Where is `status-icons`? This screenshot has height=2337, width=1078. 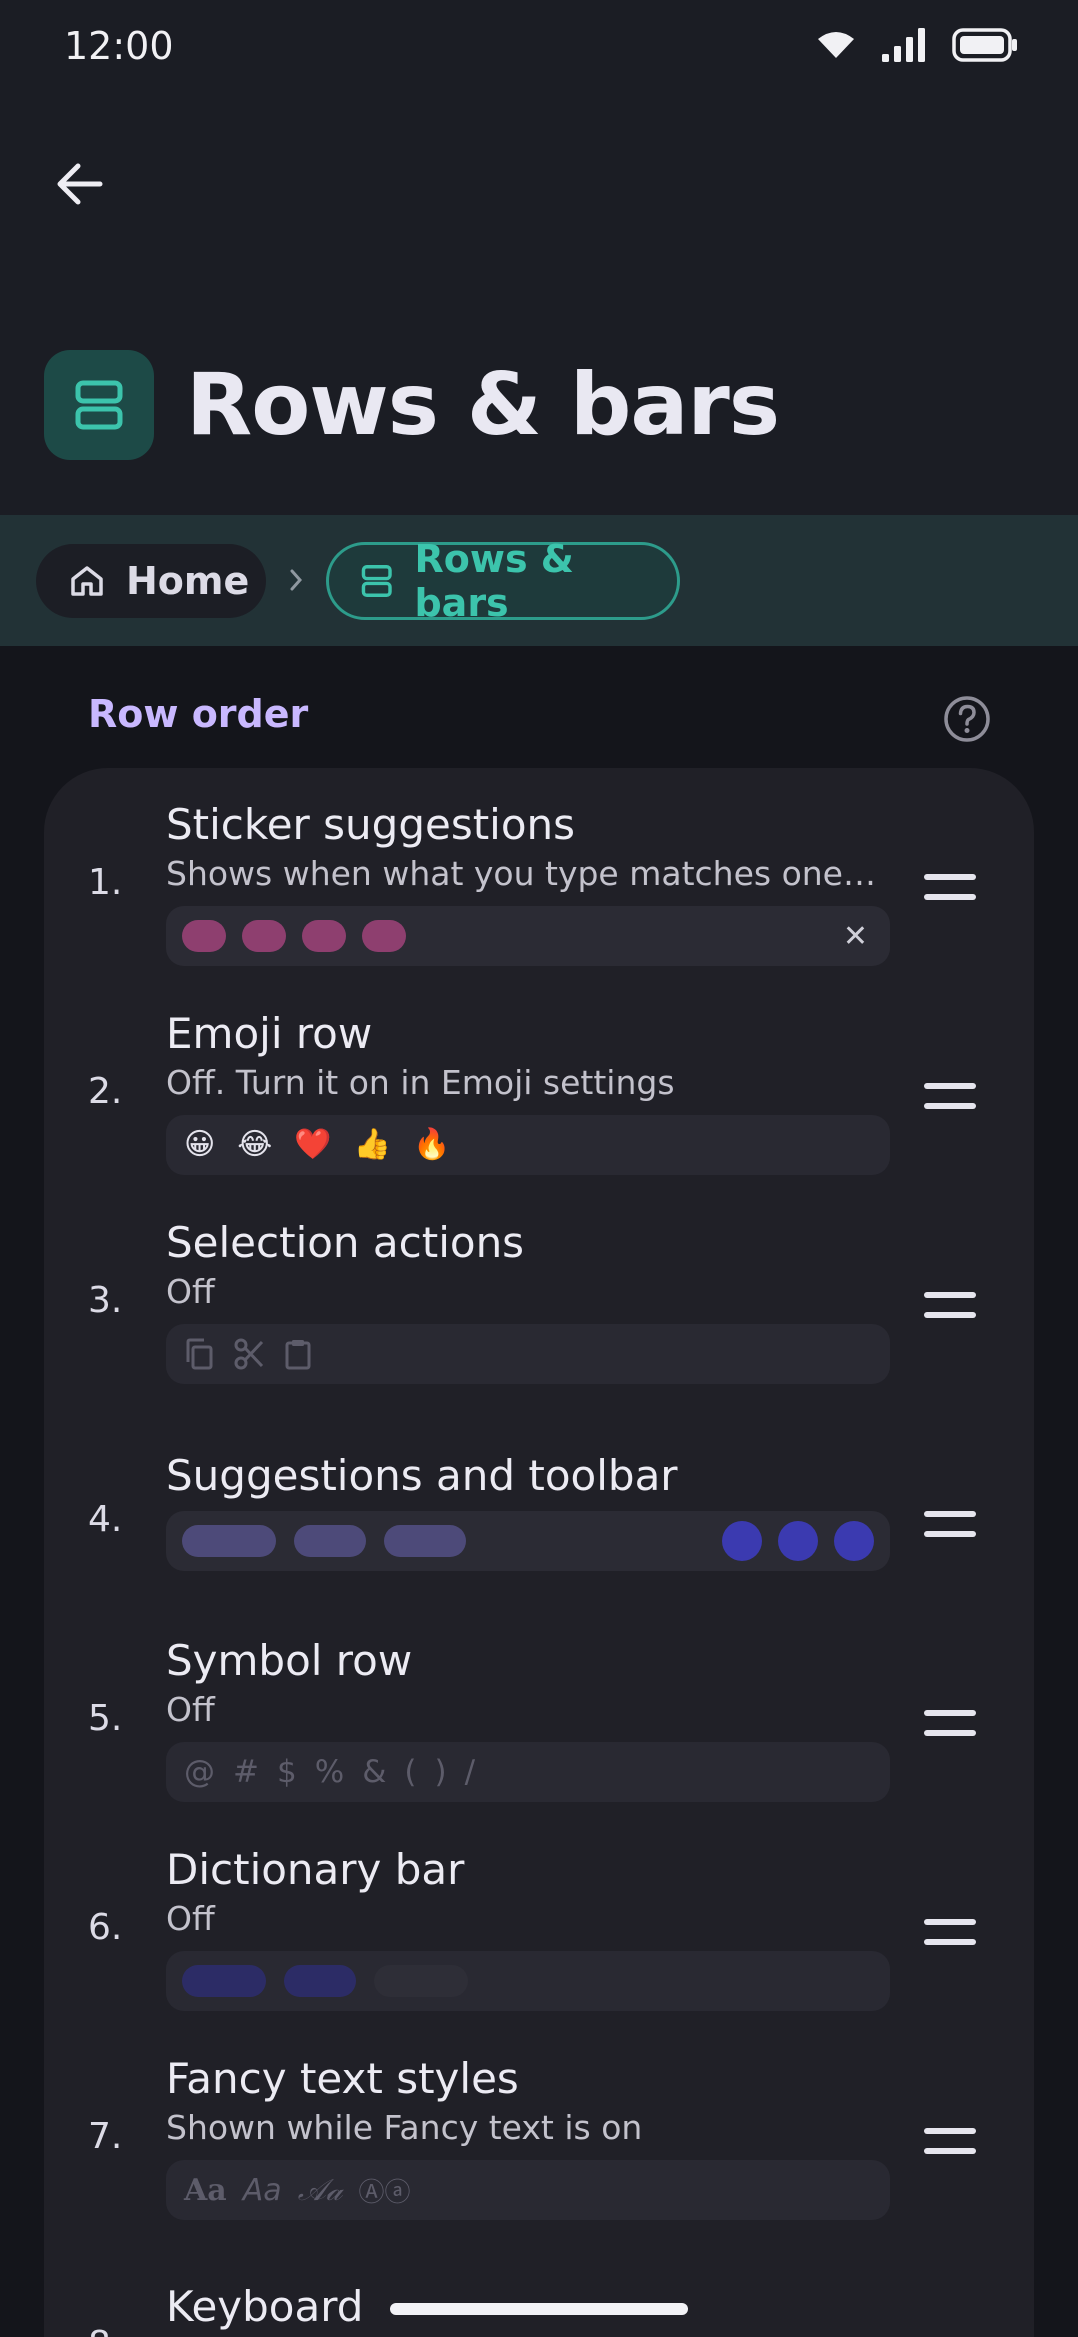 status-icons is located at coordinates (917, 45).